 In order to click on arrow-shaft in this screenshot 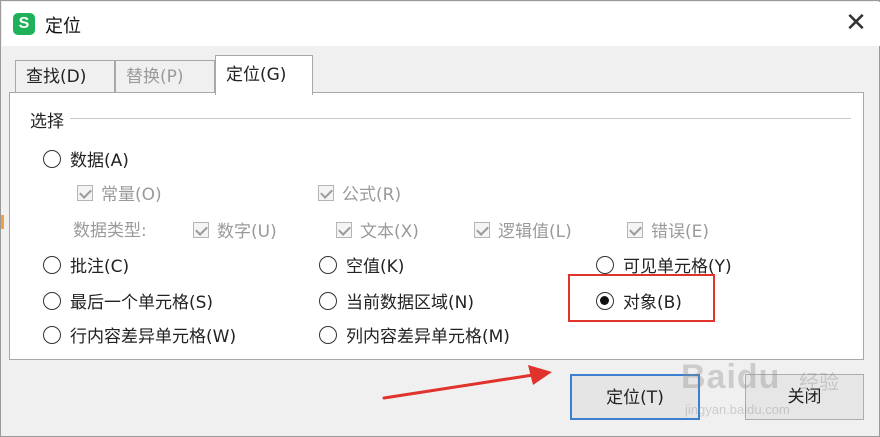, I will do `click(458, 386)`.